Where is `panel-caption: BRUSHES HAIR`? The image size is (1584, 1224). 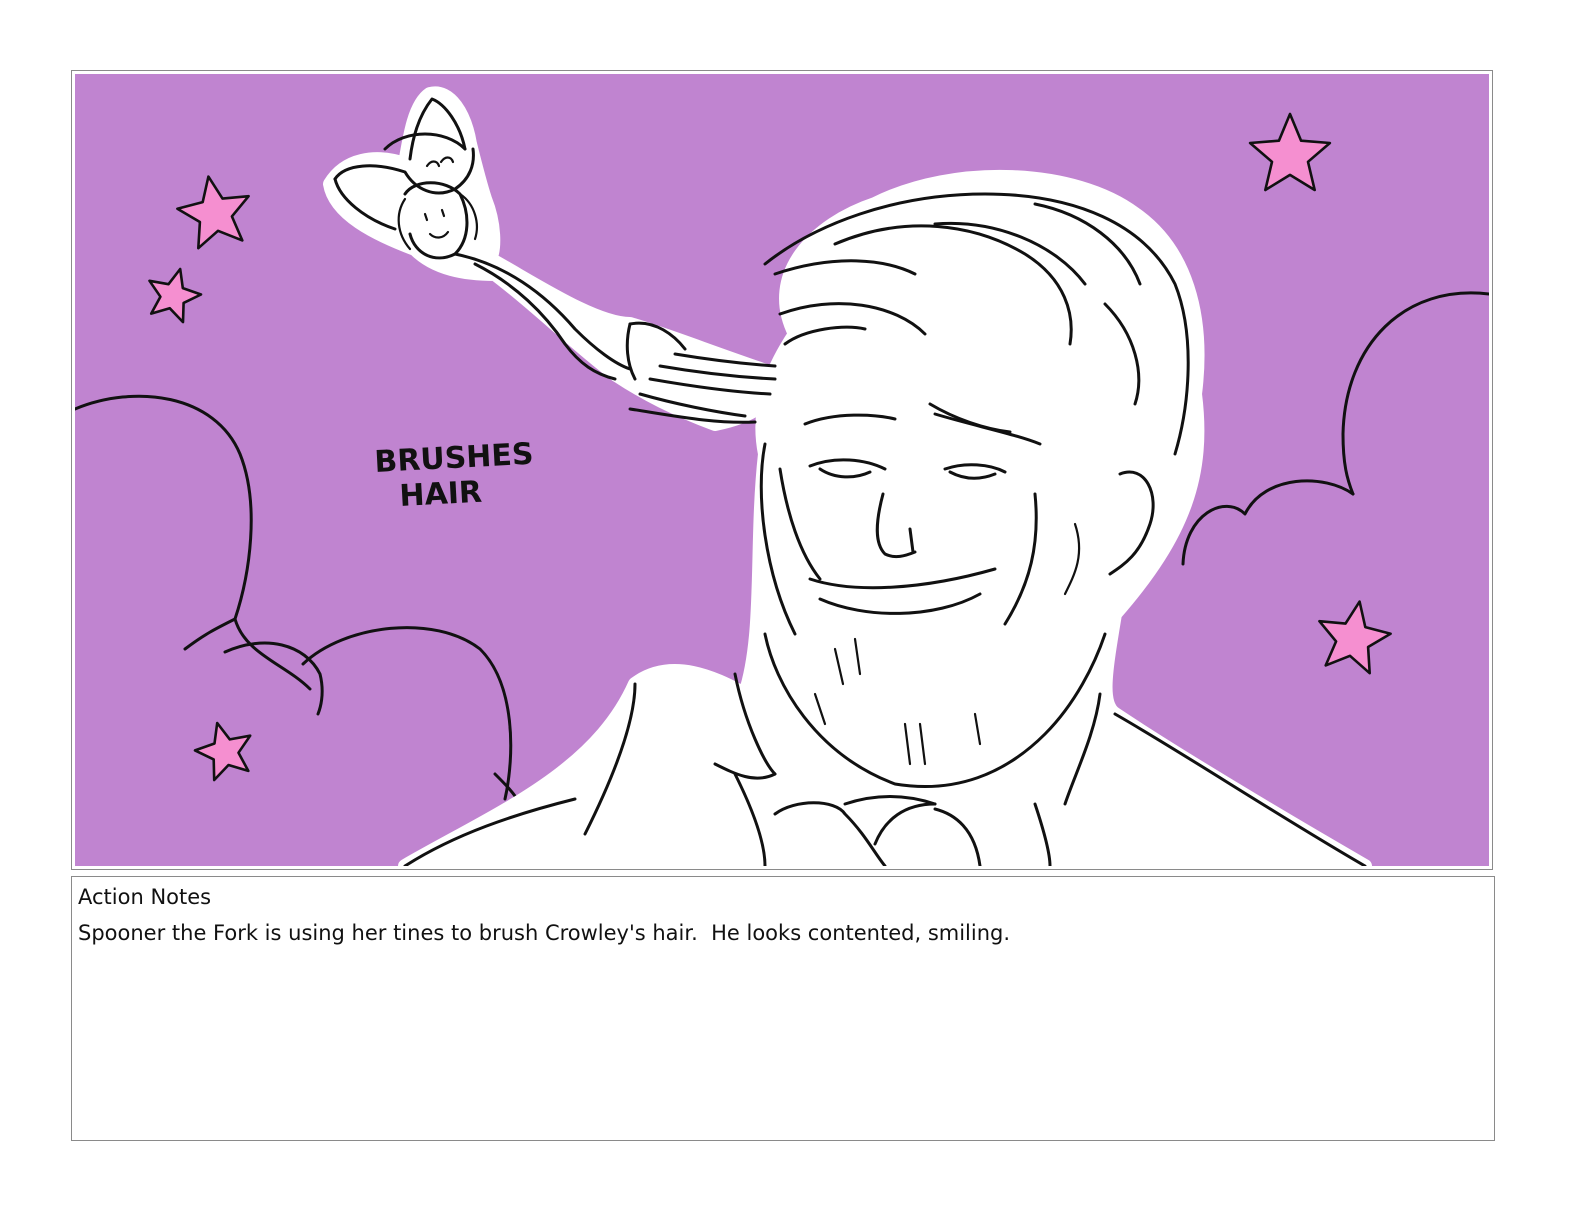 panel-caption: BRUSHES HAIR is located at coordinates (454, 475).